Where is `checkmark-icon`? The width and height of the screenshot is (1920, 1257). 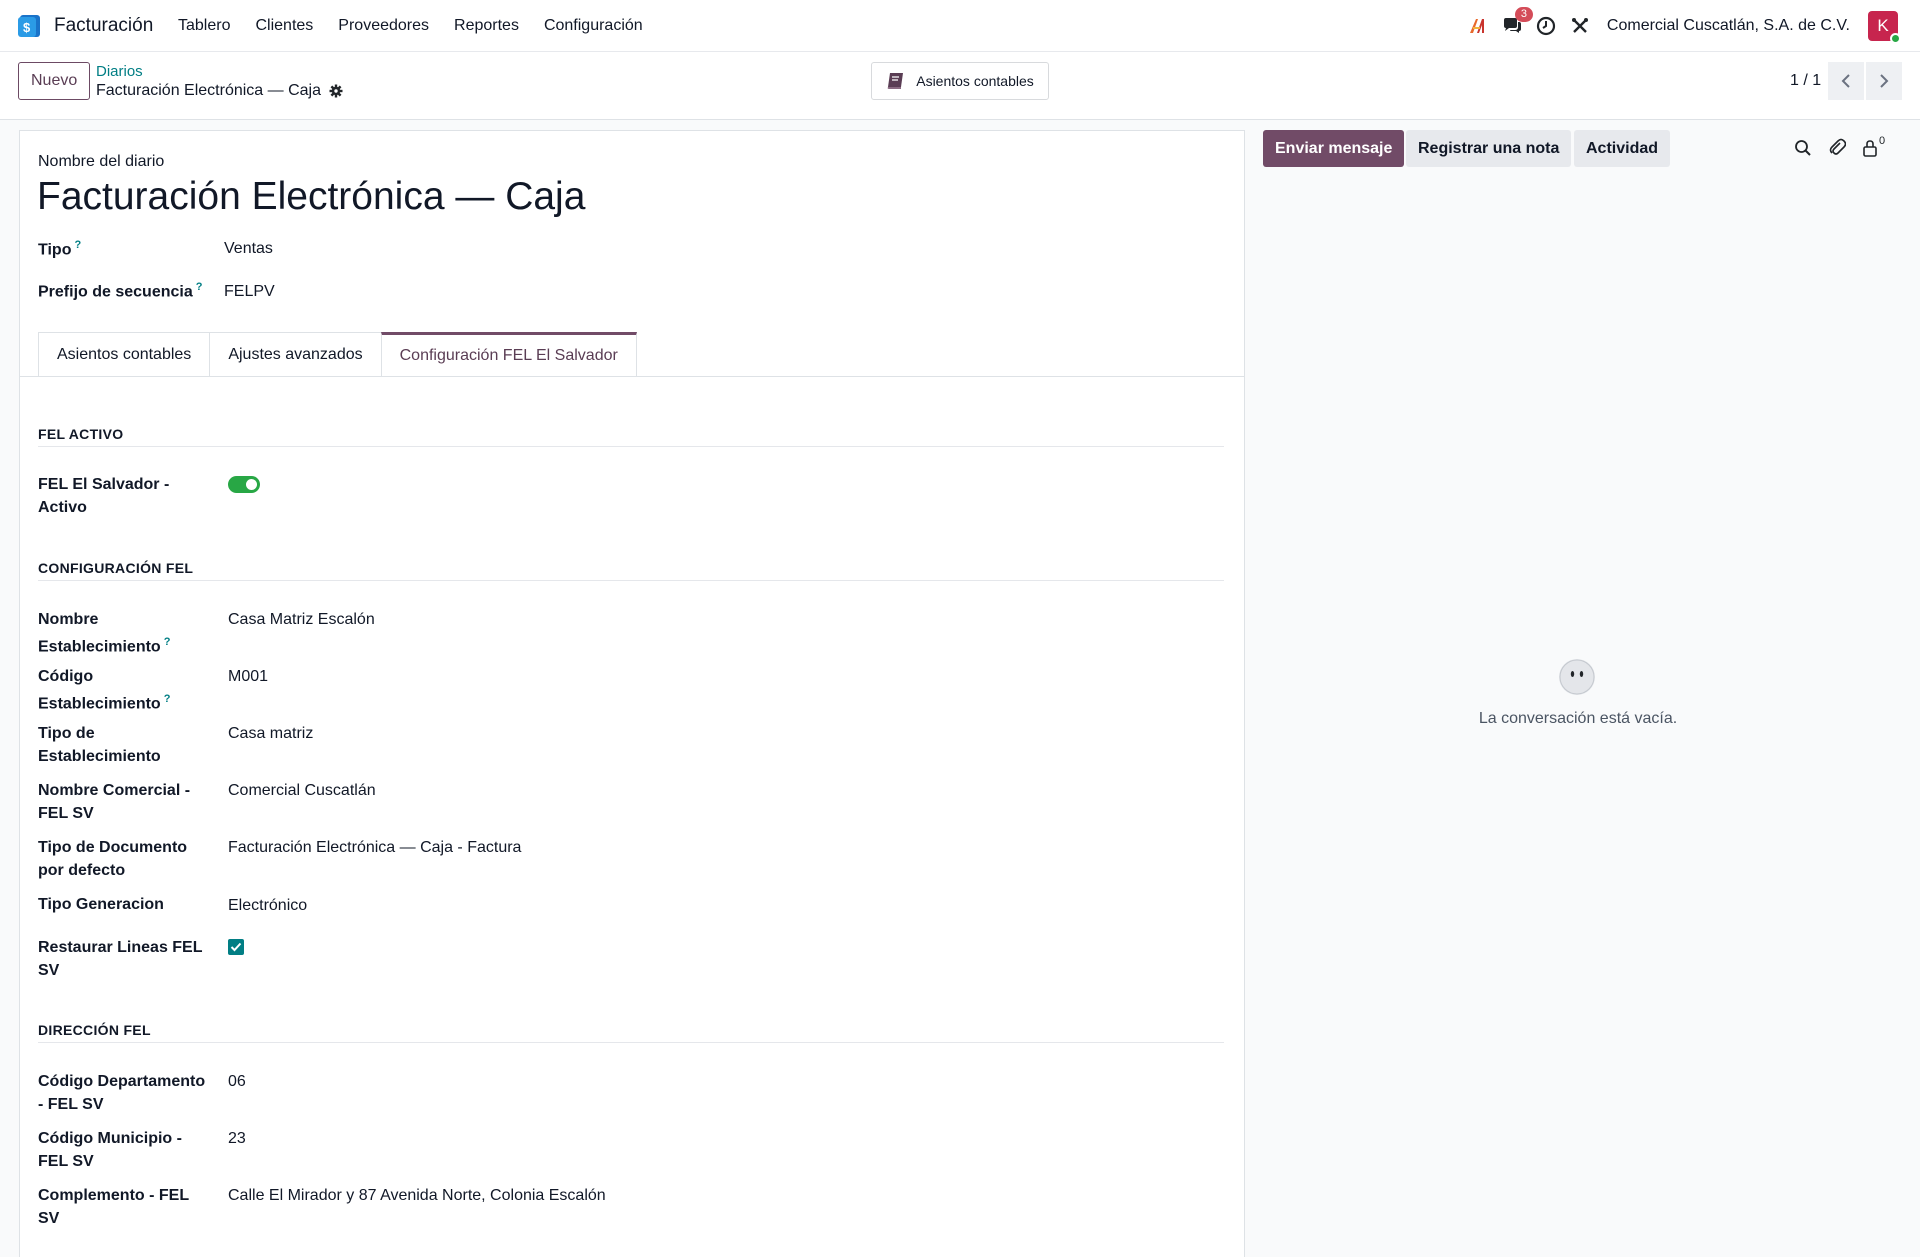
checkmark-icon is located at coordinates (236, 947).